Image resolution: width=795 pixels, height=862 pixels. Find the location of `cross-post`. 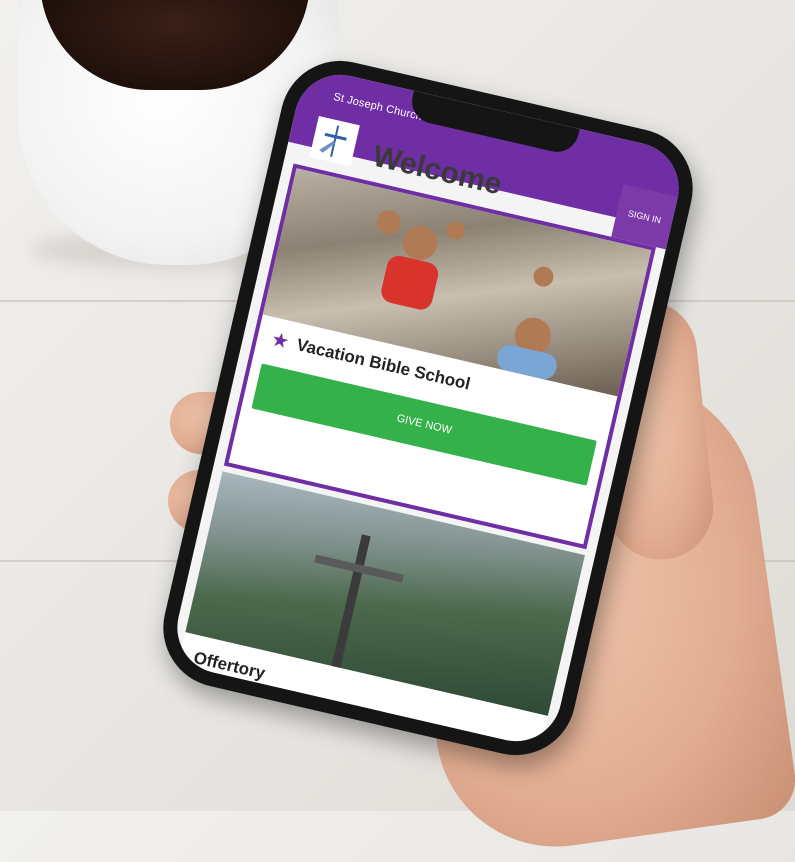

cross-post is located at coordinates (351, 601).